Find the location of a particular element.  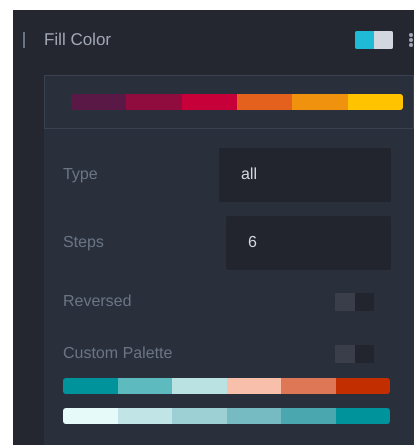

more-icon is located at coordinates (411, 40).